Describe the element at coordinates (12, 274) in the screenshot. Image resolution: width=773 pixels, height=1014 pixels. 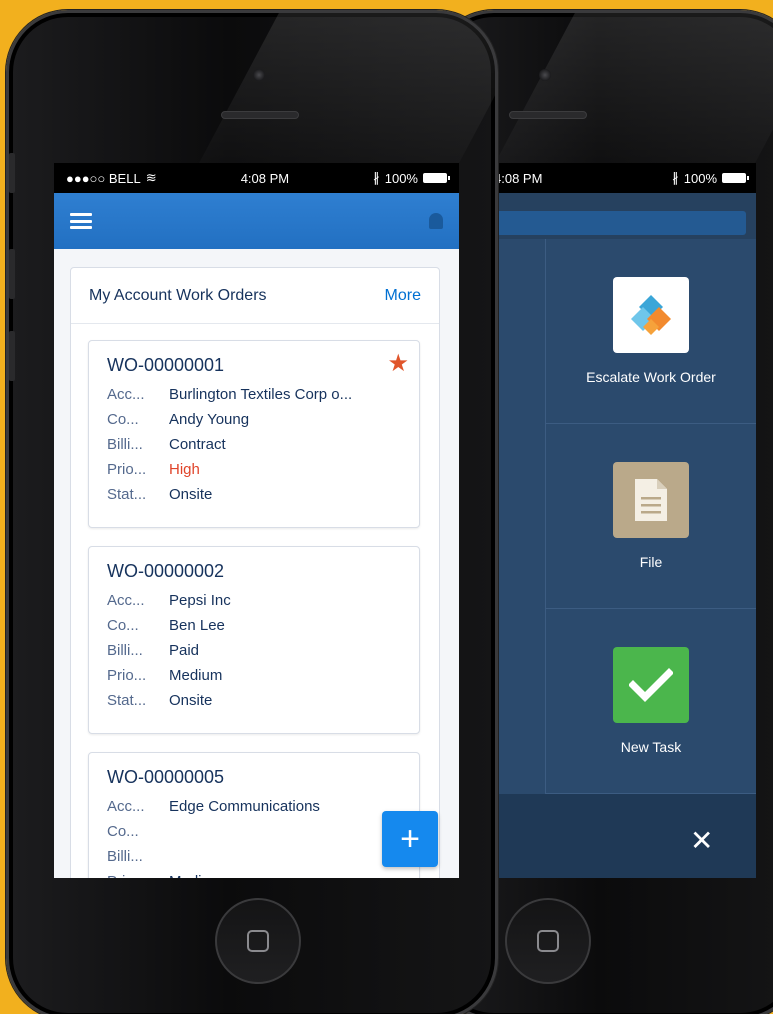
I see `volume-up-button` at that location.